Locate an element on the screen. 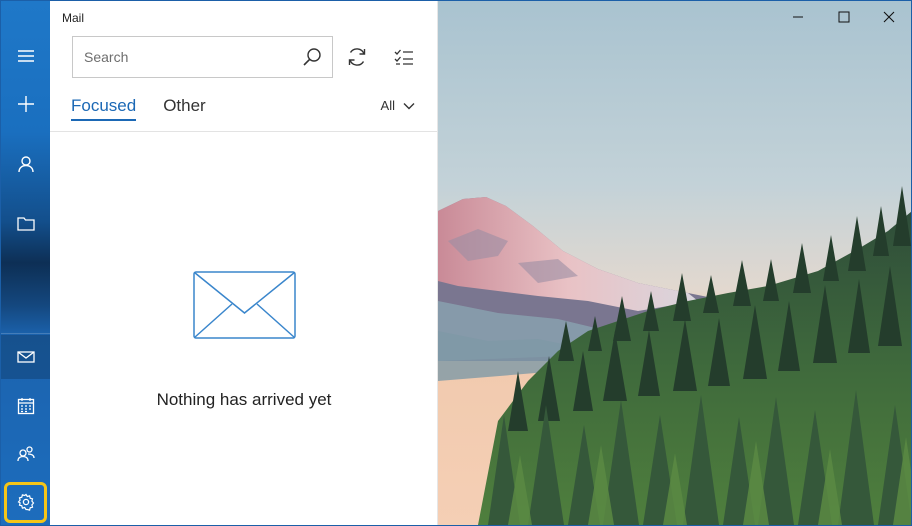 Image resolution: width=912 pixels, height=526 pixels. search-icon is located at coordinates (312, 57).